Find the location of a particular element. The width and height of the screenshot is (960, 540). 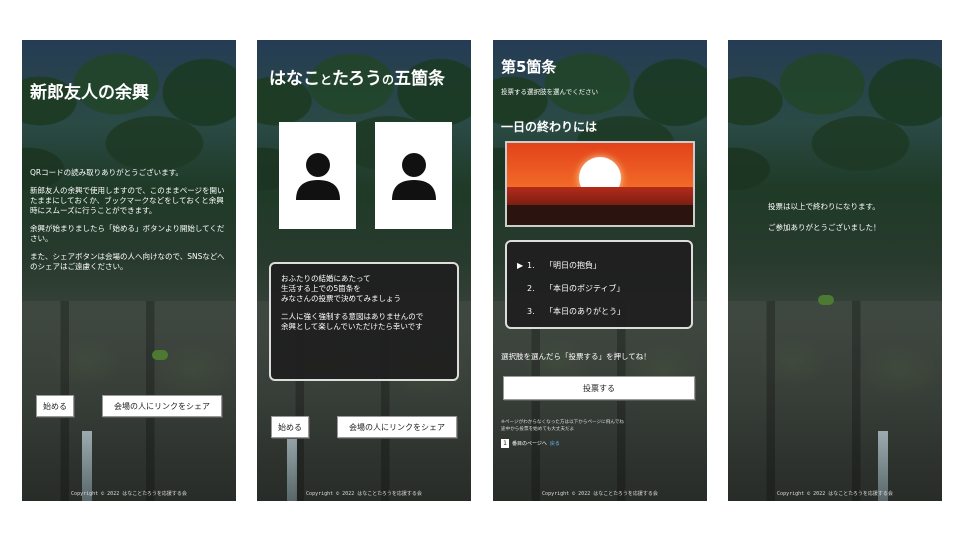

title-five-articles: 五箇条 is located at coordinates (420, 79).